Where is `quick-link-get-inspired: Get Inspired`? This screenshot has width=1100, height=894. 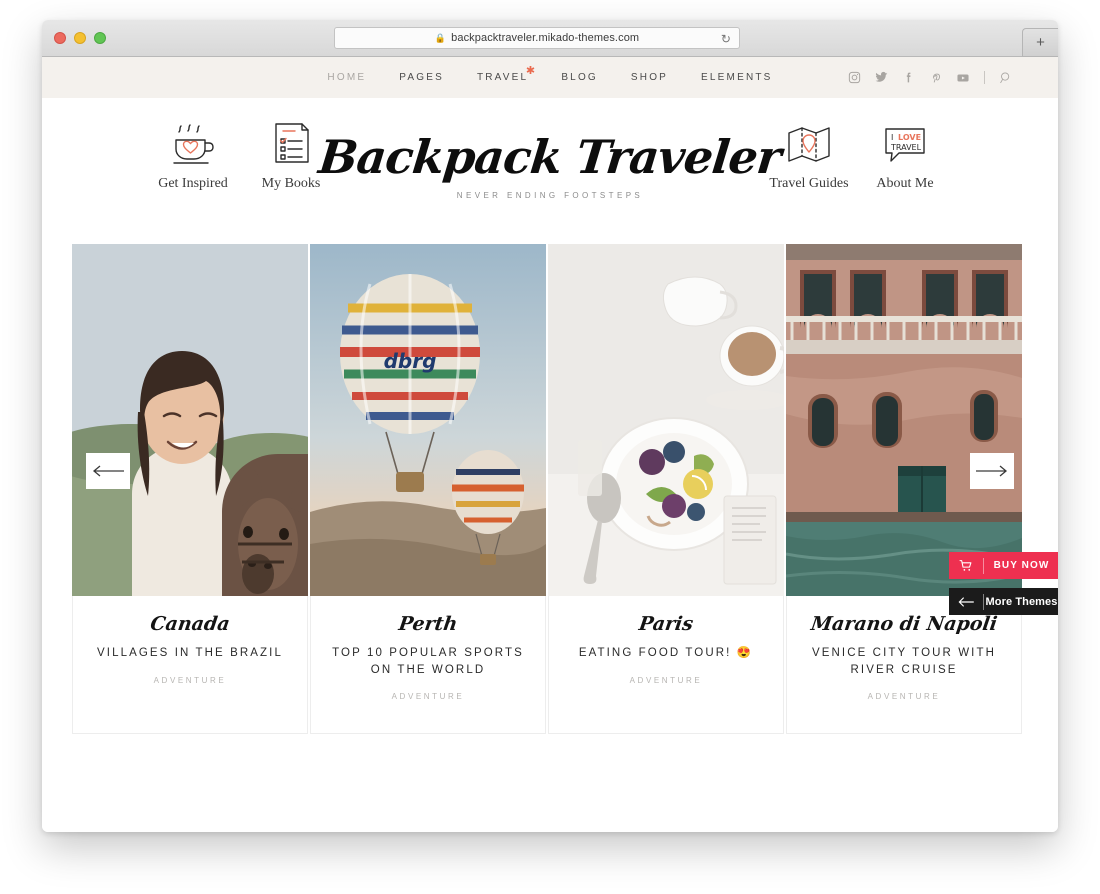 quick-link-get-inspired: Get Inspired is located at coordinates (193, 154).